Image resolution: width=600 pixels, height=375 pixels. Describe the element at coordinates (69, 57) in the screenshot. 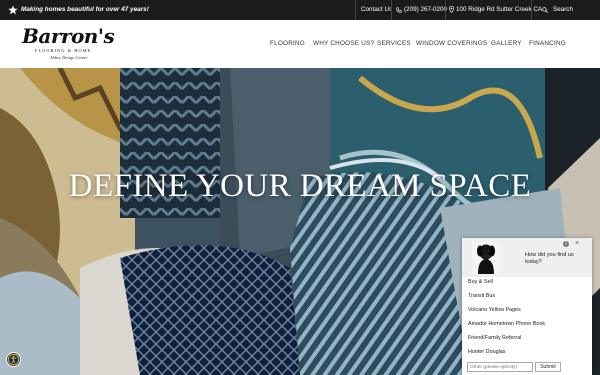

I see `logo-tagline: Abbey Design Center` at that location.